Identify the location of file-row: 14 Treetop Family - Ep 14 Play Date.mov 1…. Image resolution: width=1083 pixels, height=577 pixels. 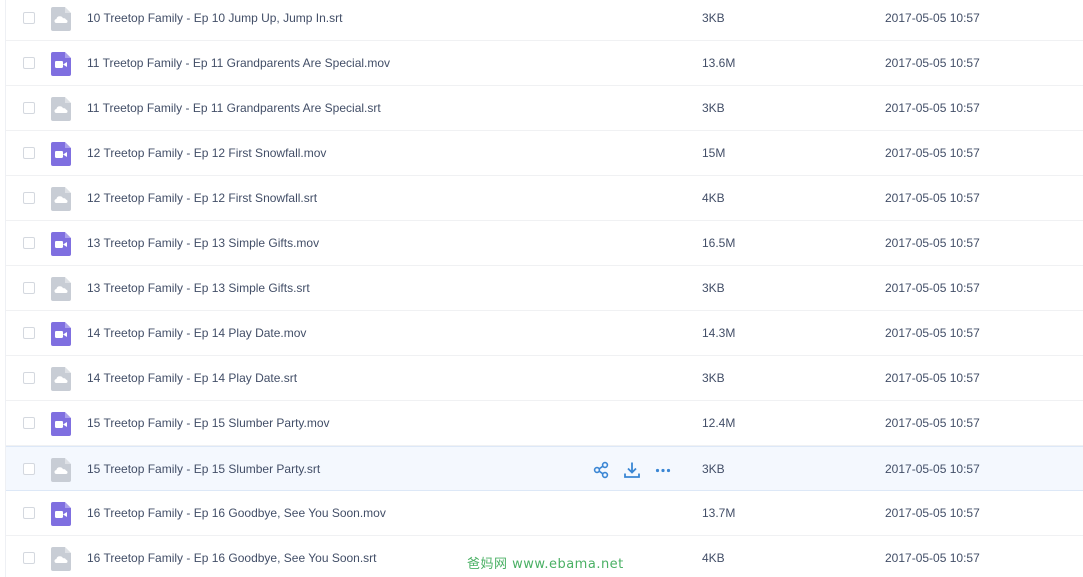
(544, 333).